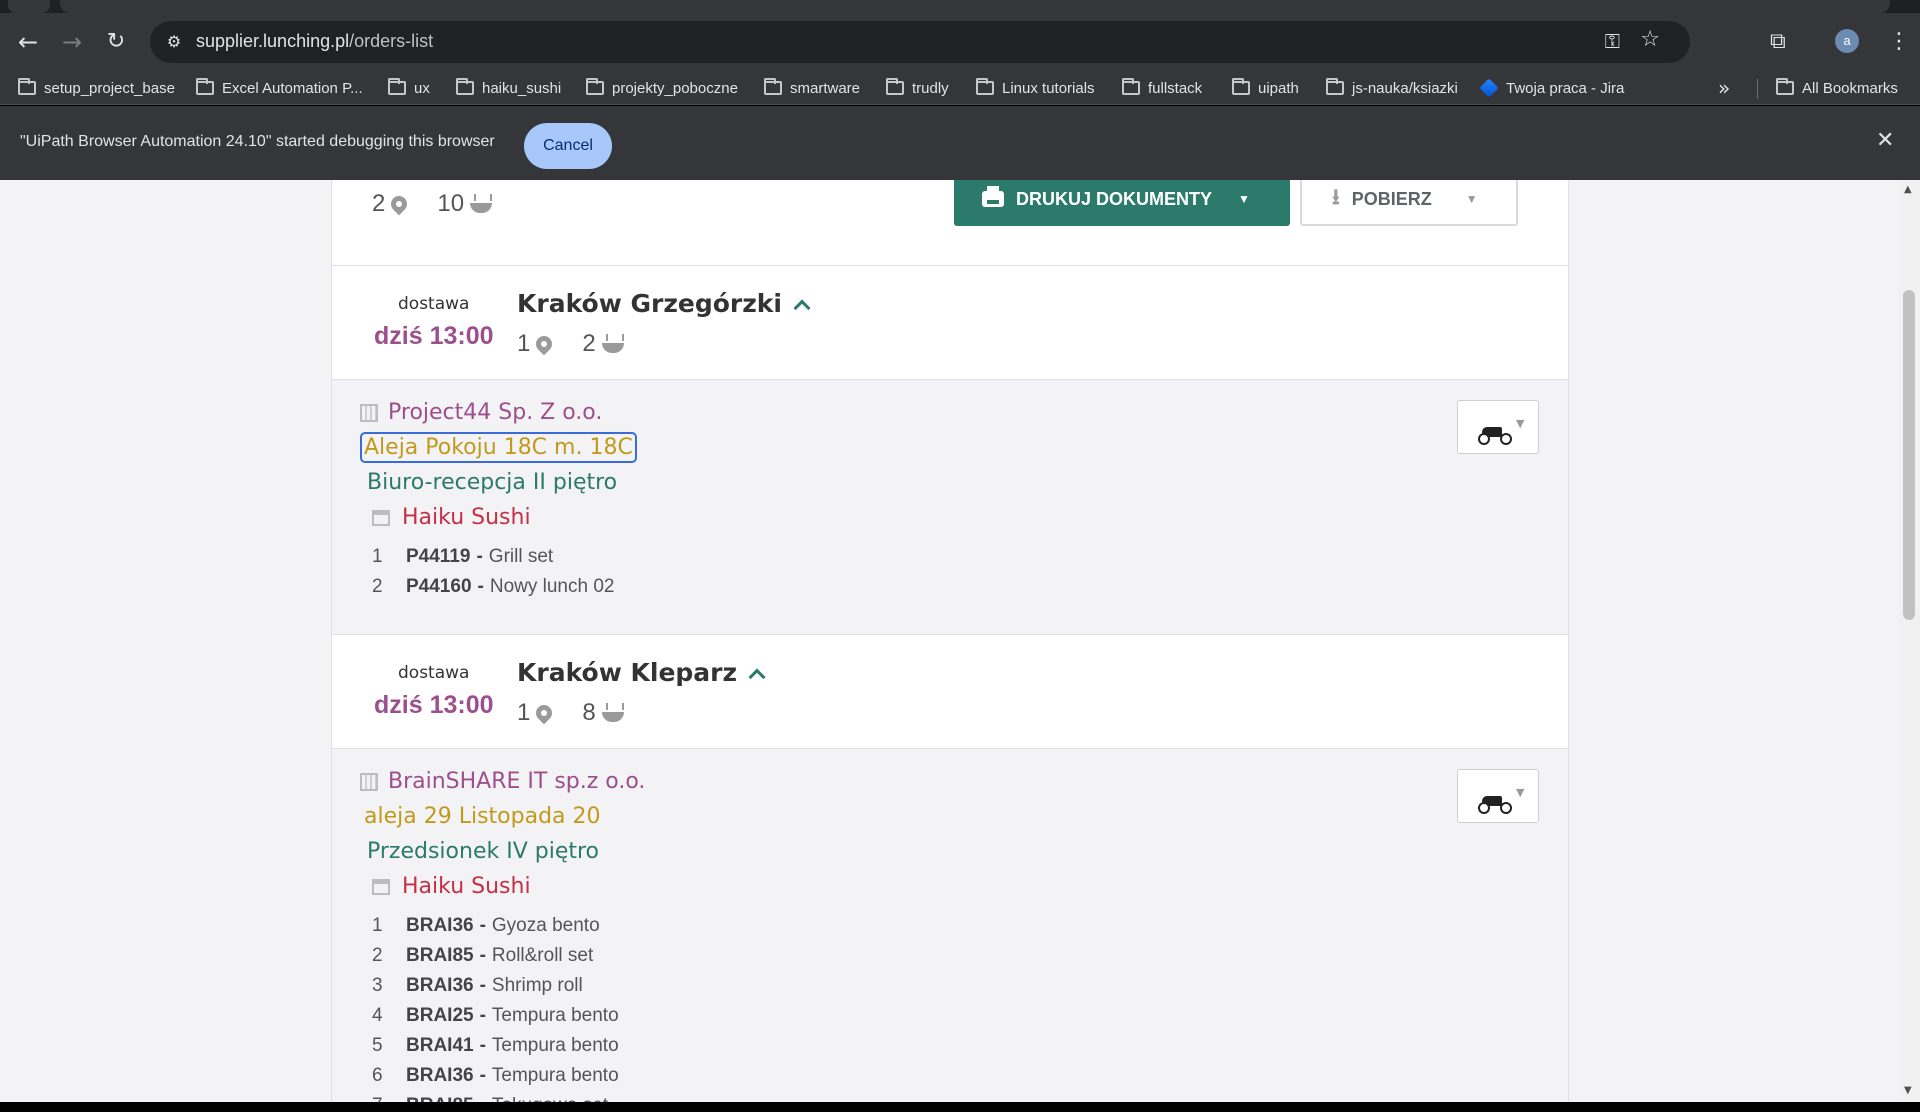  I want to click on group-meals: 2, so click(589, 343).